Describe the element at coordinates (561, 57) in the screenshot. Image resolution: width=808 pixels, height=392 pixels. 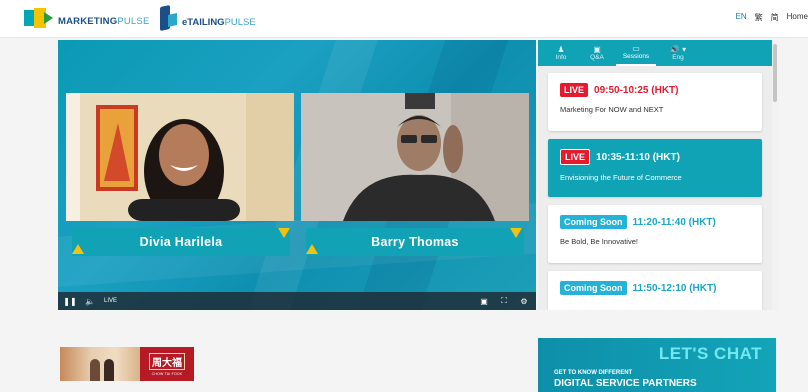
I see `tab-info-label: Info` at that location.